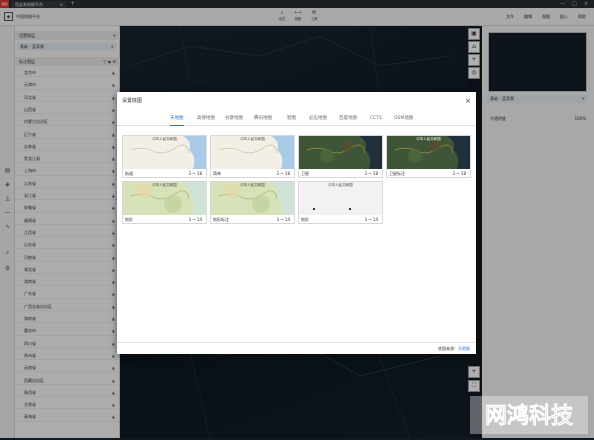  What do you see at coordinates (291, 119) in the screenshot?
I see `provider-tab: 智图` at bounding box center [291, 119].